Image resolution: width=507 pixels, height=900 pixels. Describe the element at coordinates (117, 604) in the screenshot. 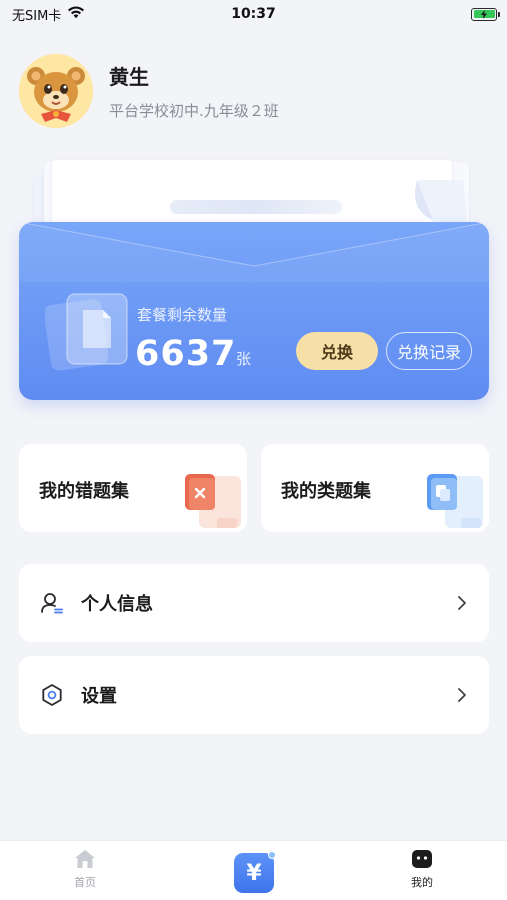

I see `personal-info-label: 个人信息` at that location.